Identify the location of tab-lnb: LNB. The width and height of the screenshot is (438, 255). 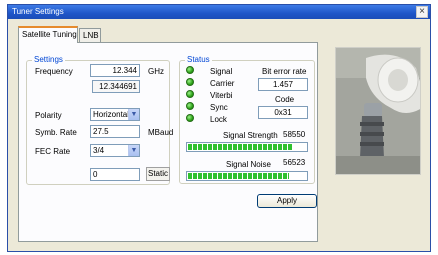
(90, 35).